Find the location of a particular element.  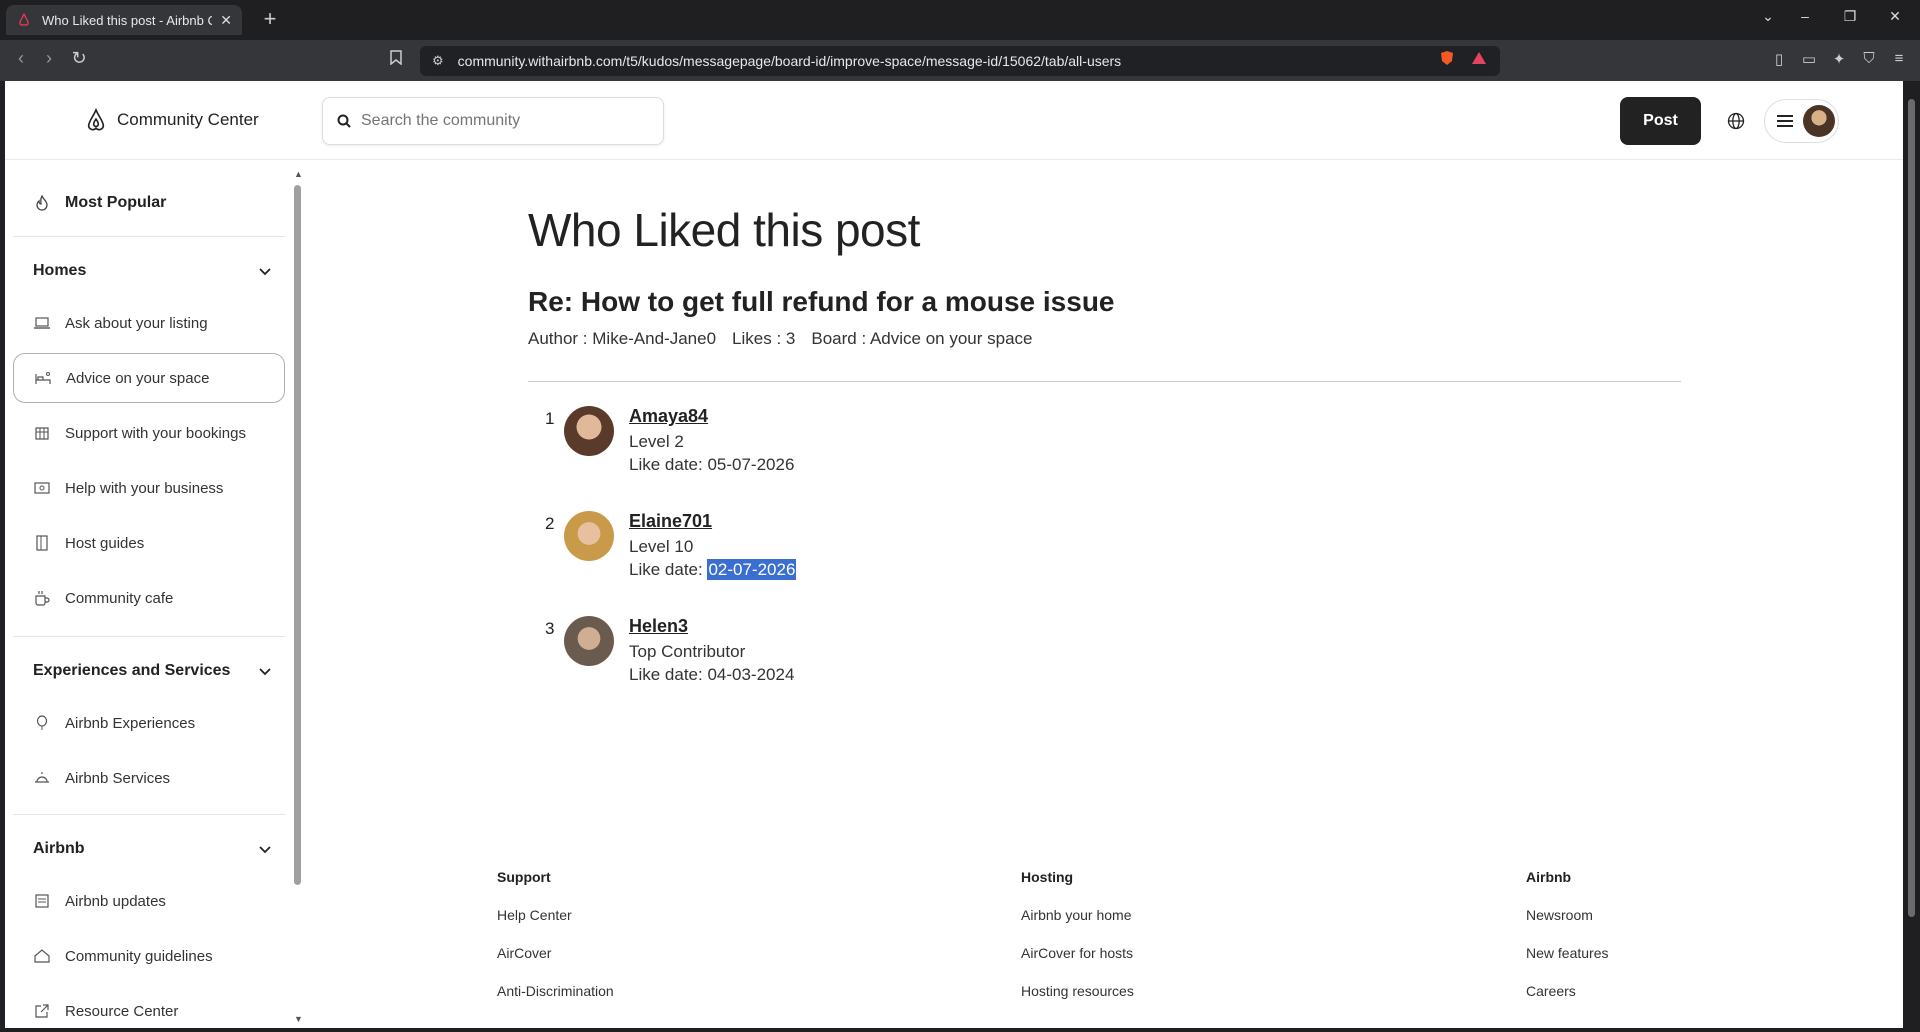

book-icon is located at coordinates (42, 543).